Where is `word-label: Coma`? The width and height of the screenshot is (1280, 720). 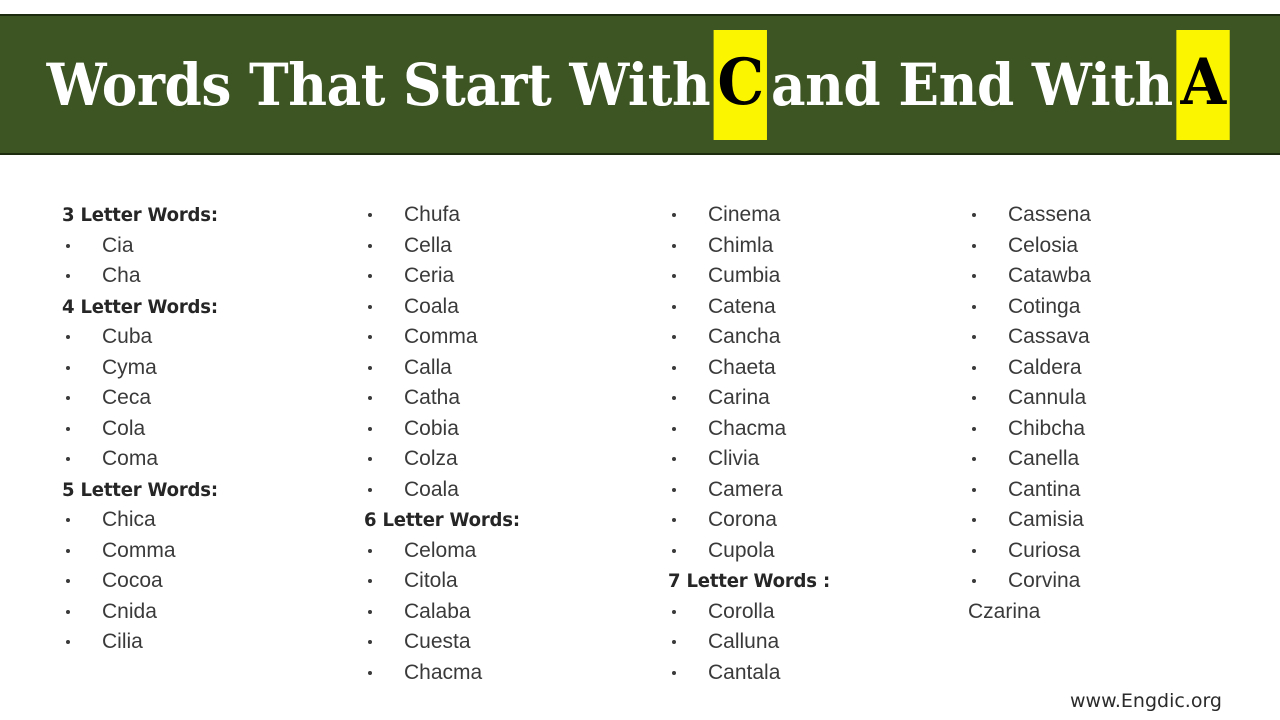
word-label: Coma is located at coordinates (130, 458).